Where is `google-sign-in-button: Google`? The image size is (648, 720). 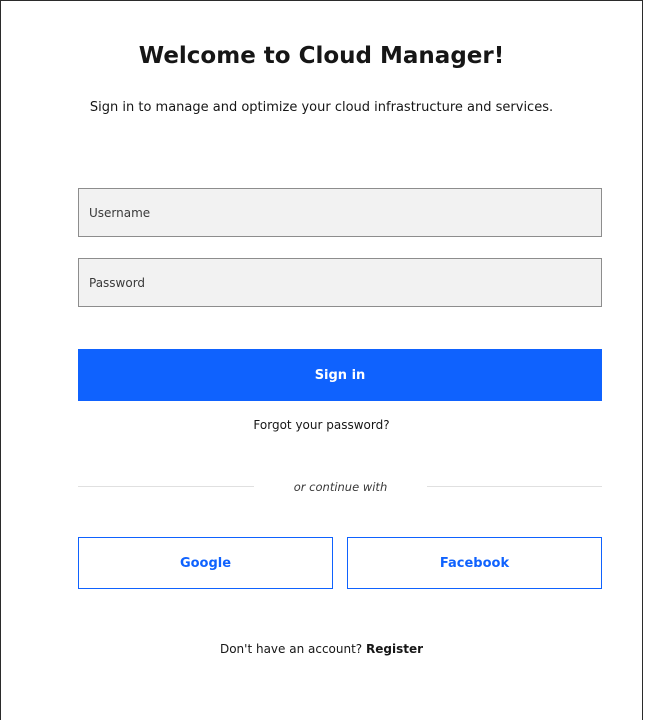 google-sign-in-button: Google is located at coordinates (205, 563).